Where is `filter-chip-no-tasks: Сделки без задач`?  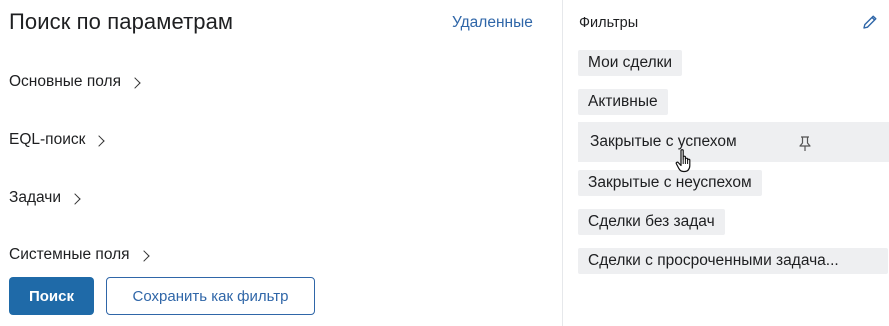 filter-chip-no-tasks: Сделки без задач is located at coordinates (651, 222).